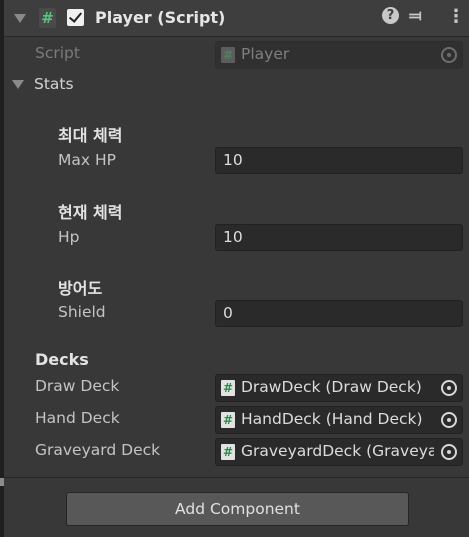  What do you see at coordinates (339, 237) in the screenshot?
I see `hp-input: 10` at bounding box center [339, 237].